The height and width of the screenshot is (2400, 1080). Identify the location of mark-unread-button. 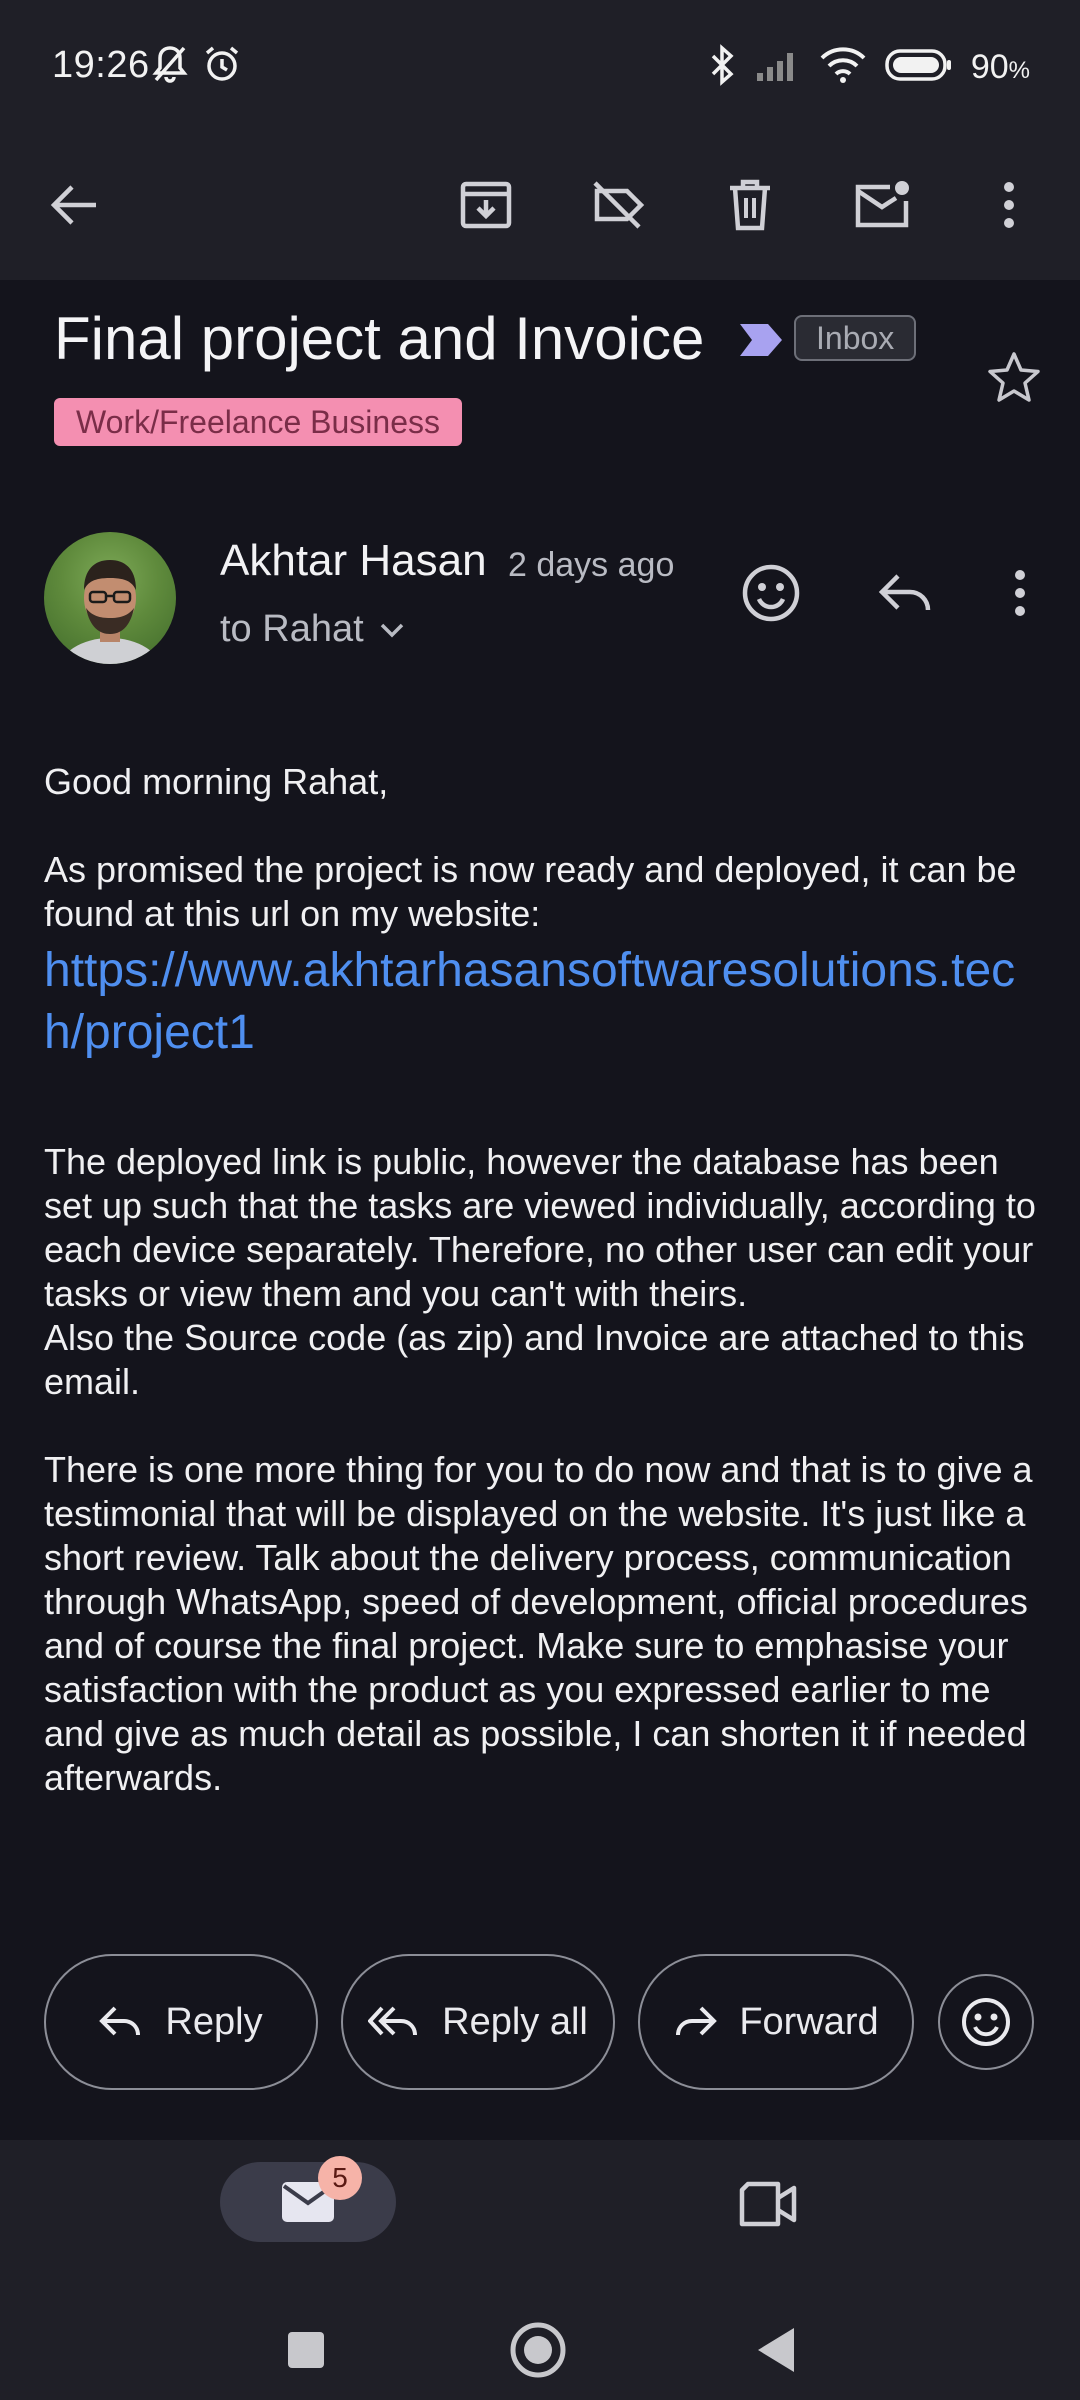
(882, 205).